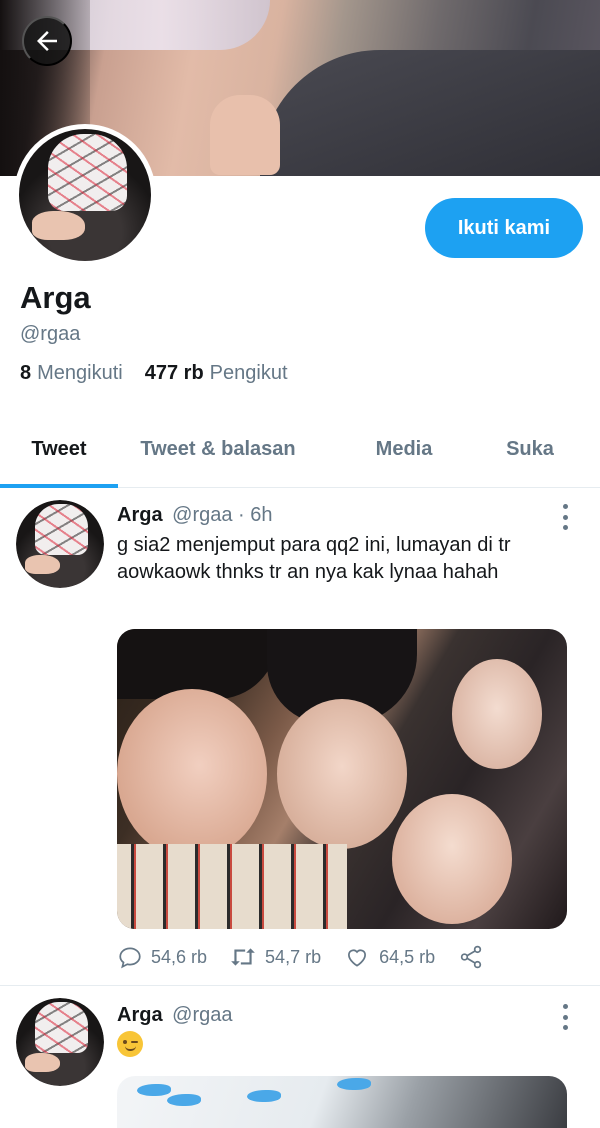 The height and width of the screenshot is (1128, 600). I want to click on retweet-icon, so click(243, 957).